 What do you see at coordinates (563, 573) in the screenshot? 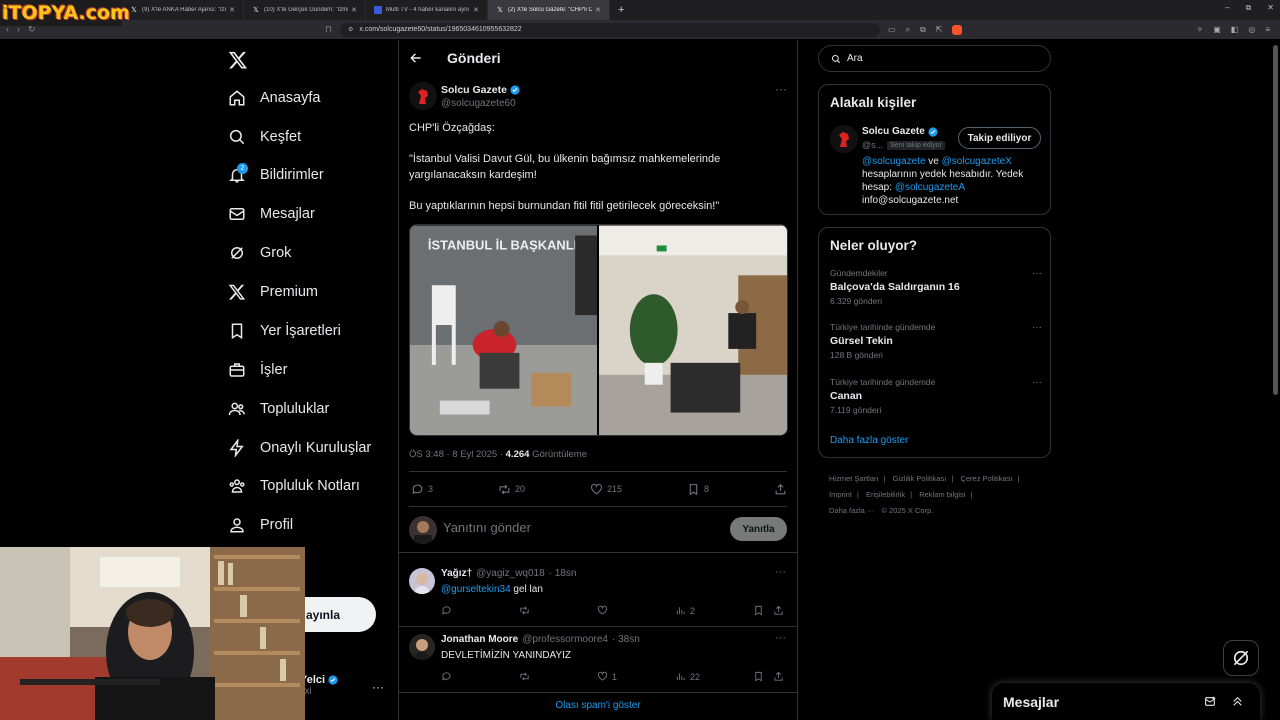
I see `reply-time: · 18sn` at bounding box center [563, 573].